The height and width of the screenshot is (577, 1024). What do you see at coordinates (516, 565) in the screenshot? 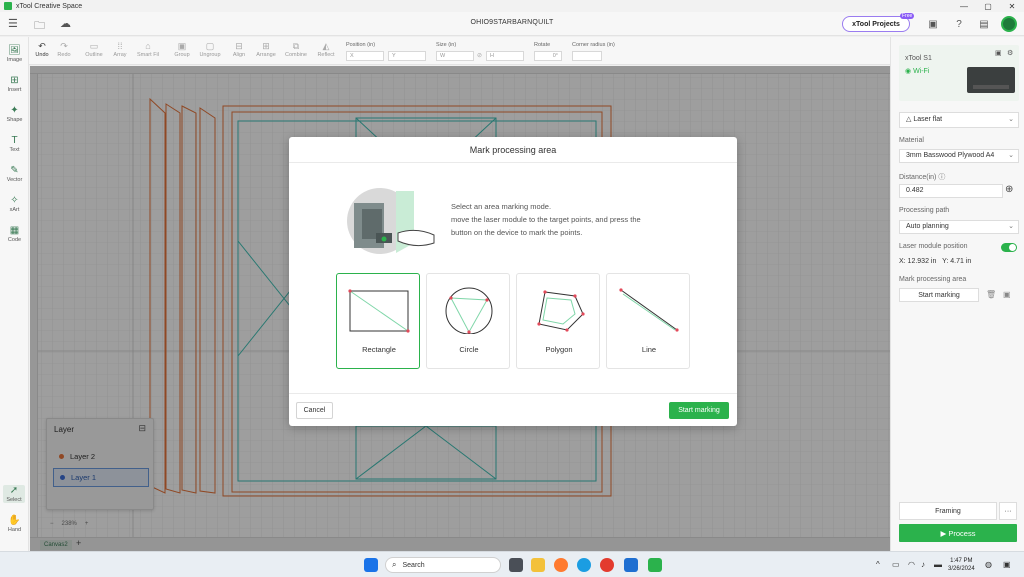
I see `task-view-icon` at bounding box center [516, 565].